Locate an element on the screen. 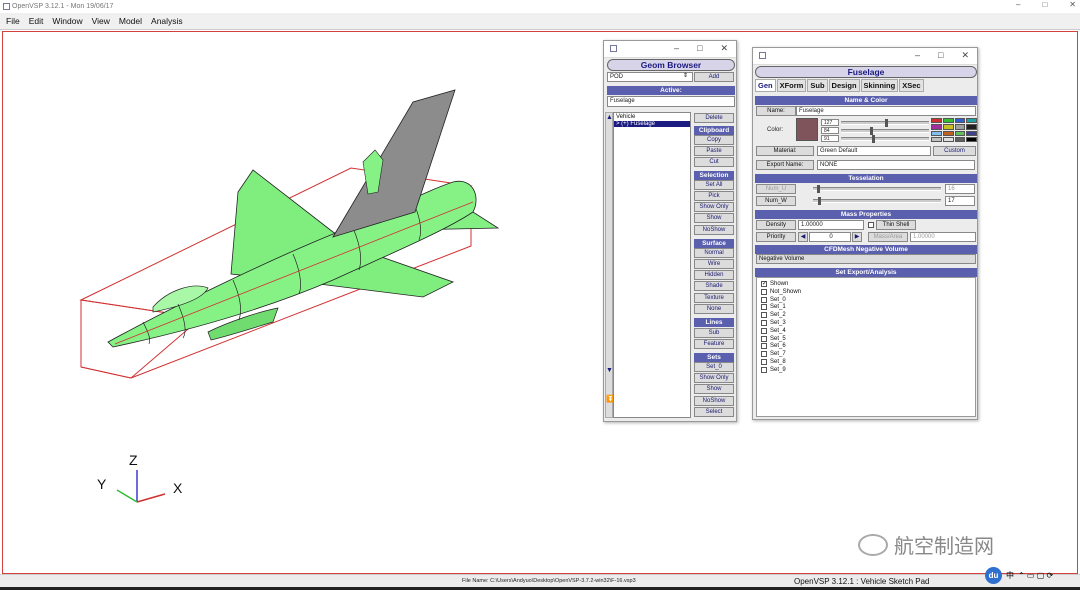 This screenshot has width=1080, height=590. set-row: Set_3 is located at coordinates (773, 323).